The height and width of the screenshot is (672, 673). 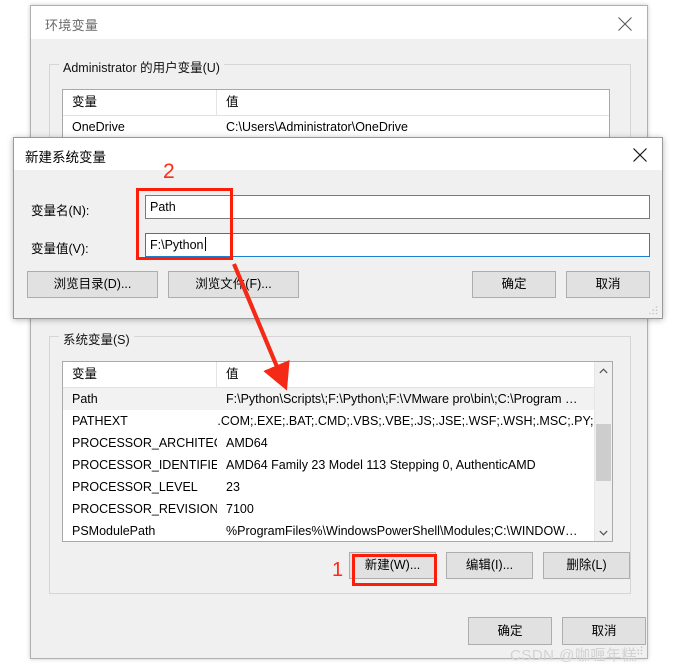 What do you see at coordinates (60, 249) in the screenshot?
I see `variable-value-label: 变量值(V):` at bounding box center [60, 249].